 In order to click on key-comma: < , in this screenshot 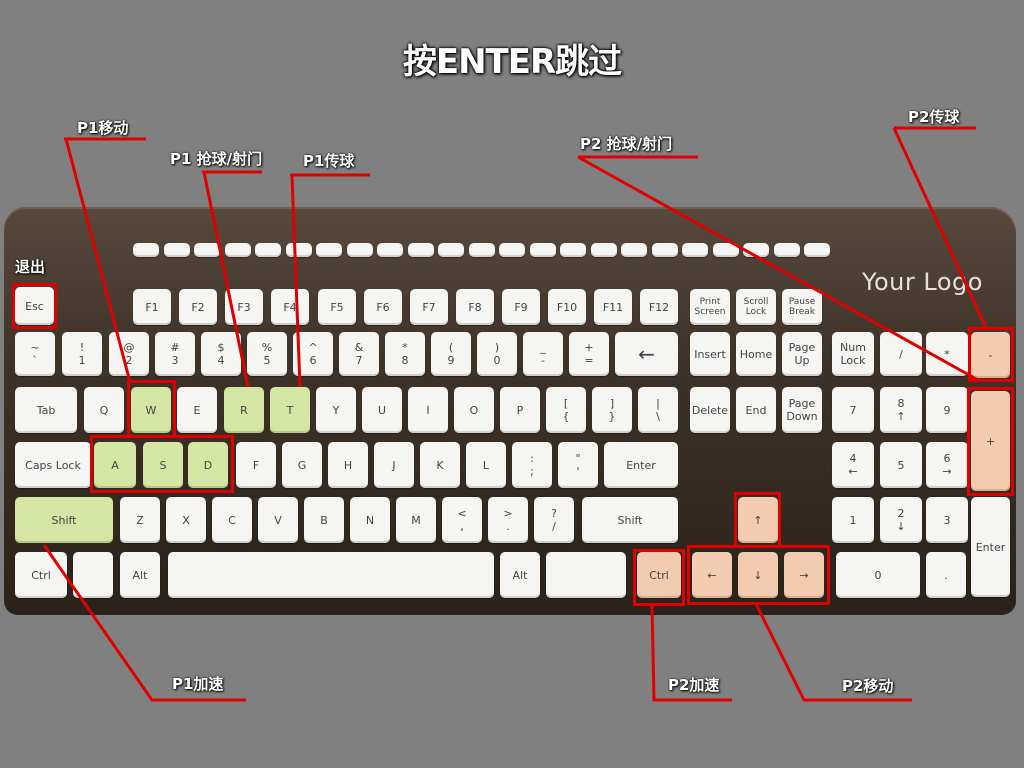, I will do `click(462, 520)`.